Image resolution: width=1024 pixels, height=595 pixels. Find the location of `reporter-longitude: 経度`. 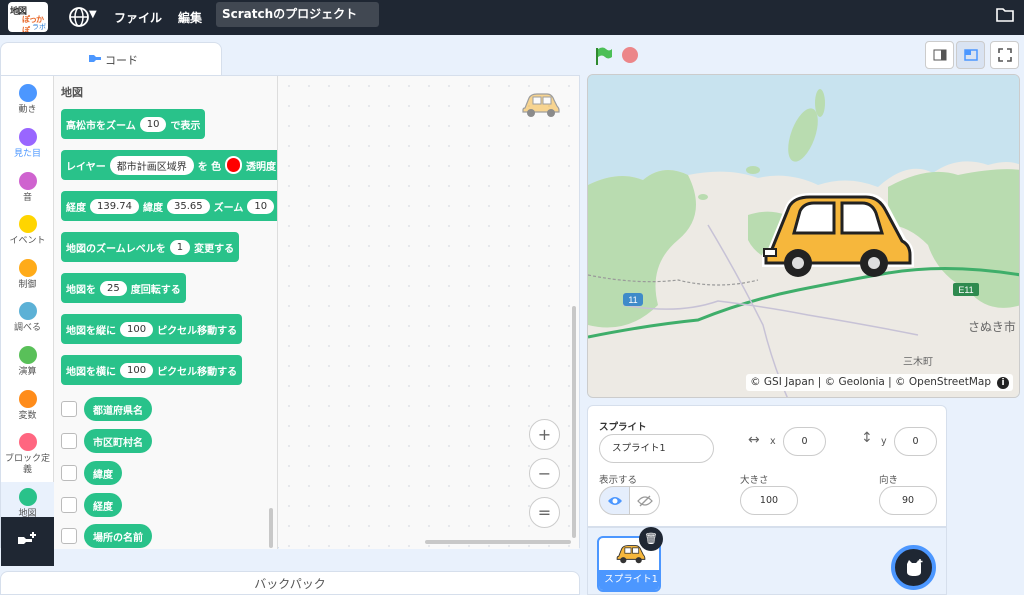

reporter-longitude: 経度 is located at coordinates (103, 505).